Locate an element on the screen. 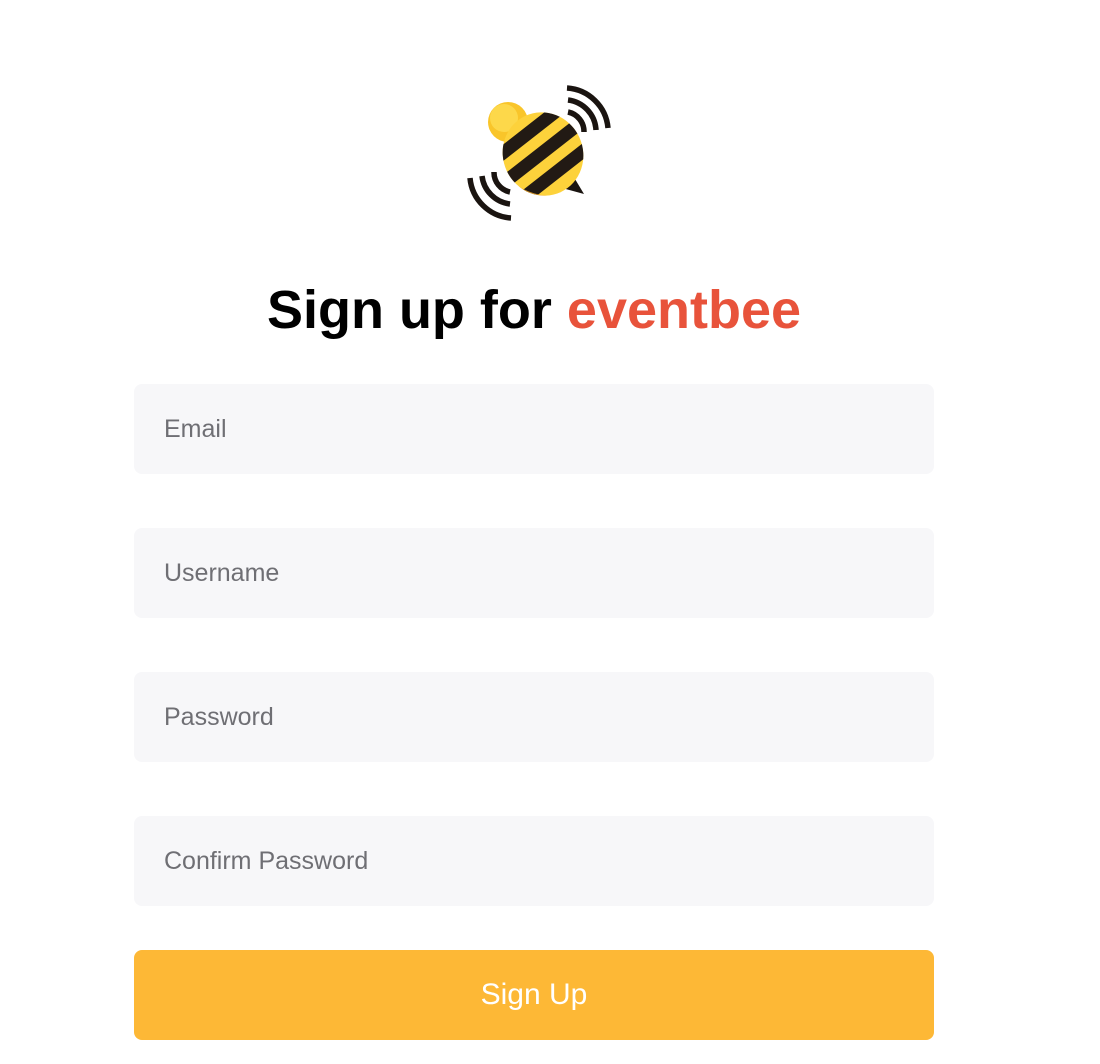  sign-up-button: Sign Up is located at coordinates (534, 995).